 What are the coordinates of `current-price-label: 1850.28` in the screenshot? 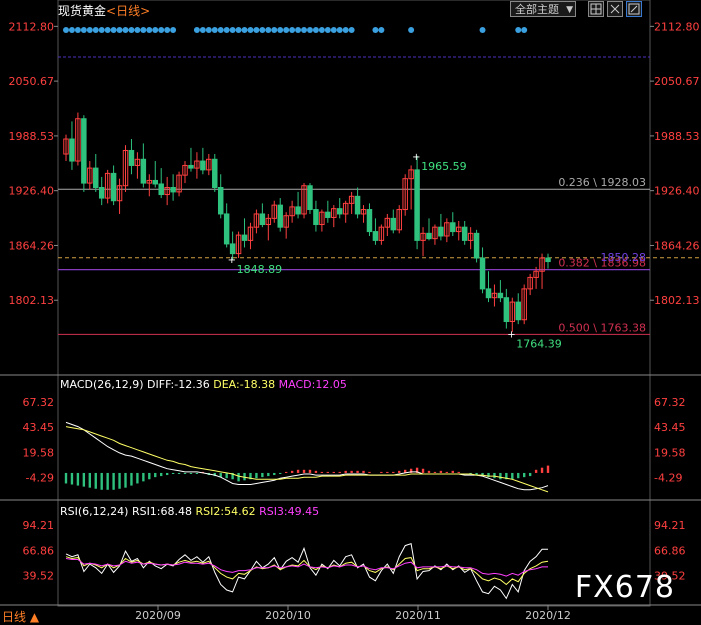 It's located at (624, 257).